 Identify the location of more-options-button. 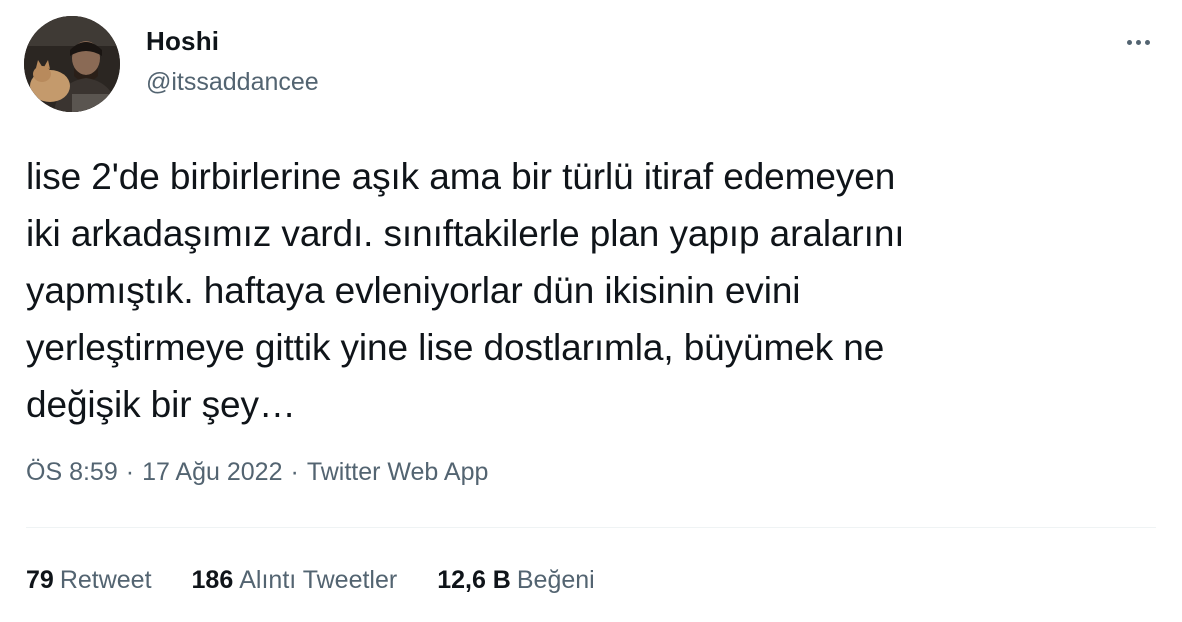
(1138, 42).